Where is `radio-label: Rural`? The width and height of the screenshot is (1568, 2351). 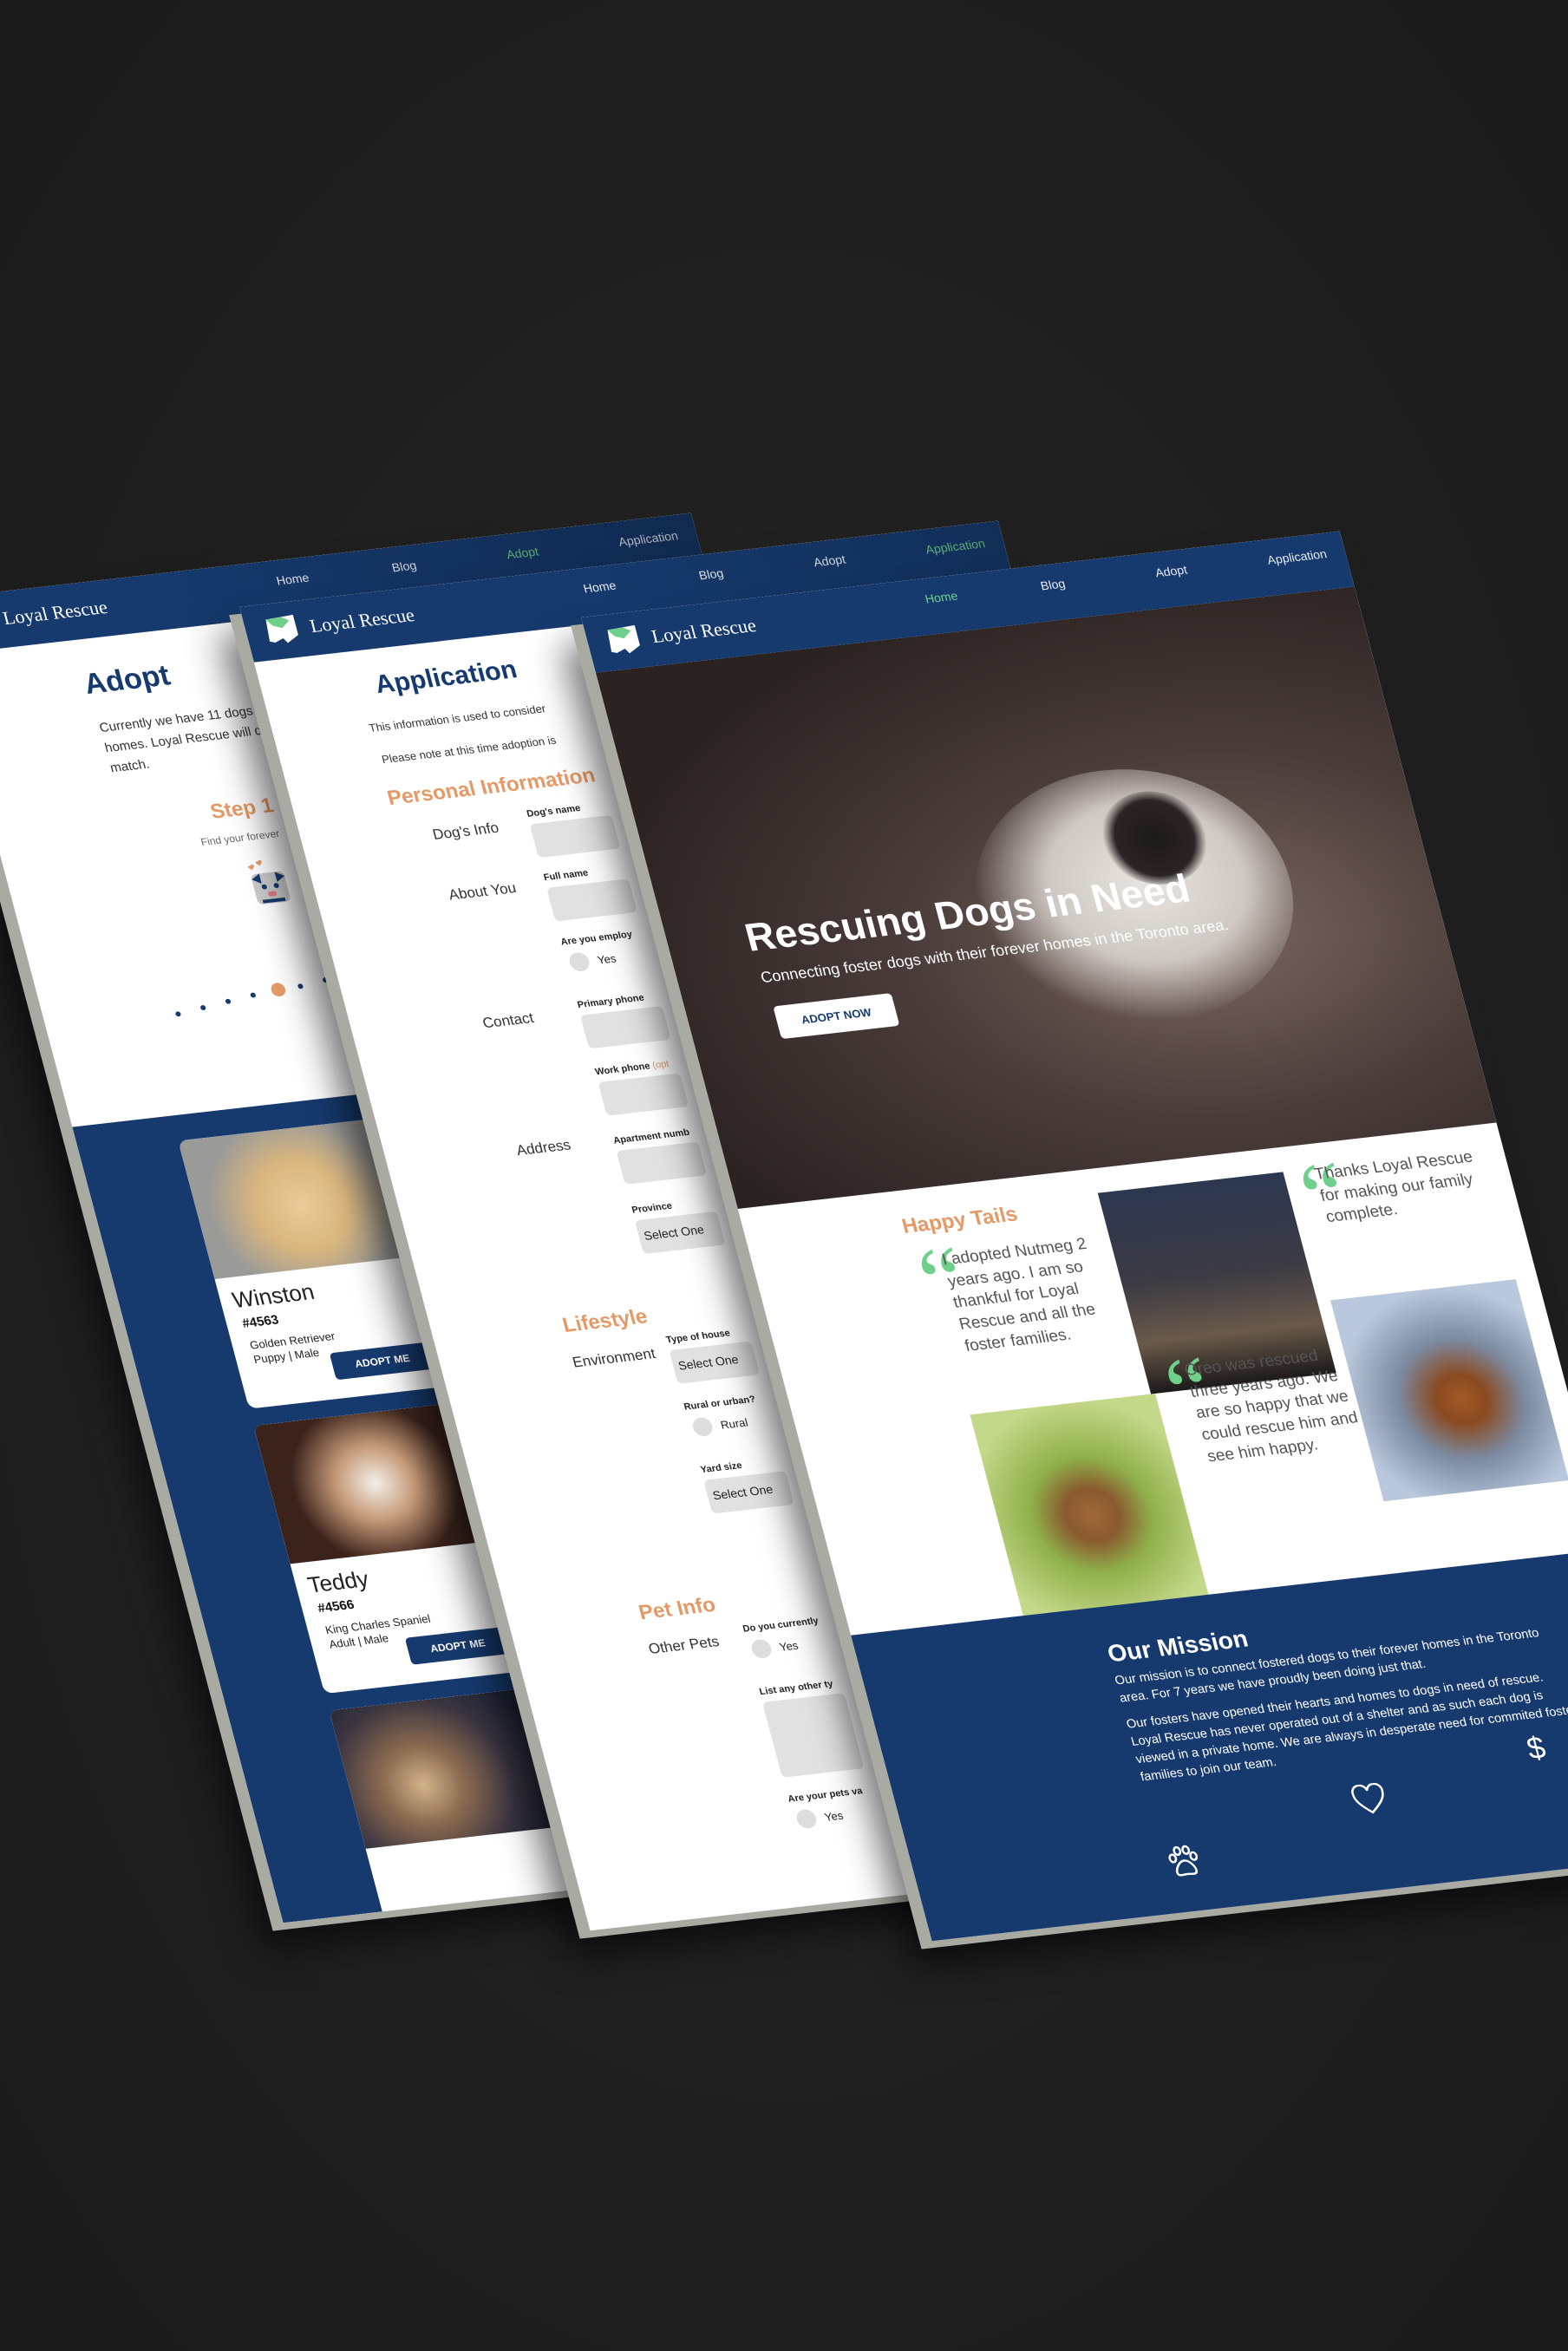
radio-label: Rural is located at coordinates (734, 1423).